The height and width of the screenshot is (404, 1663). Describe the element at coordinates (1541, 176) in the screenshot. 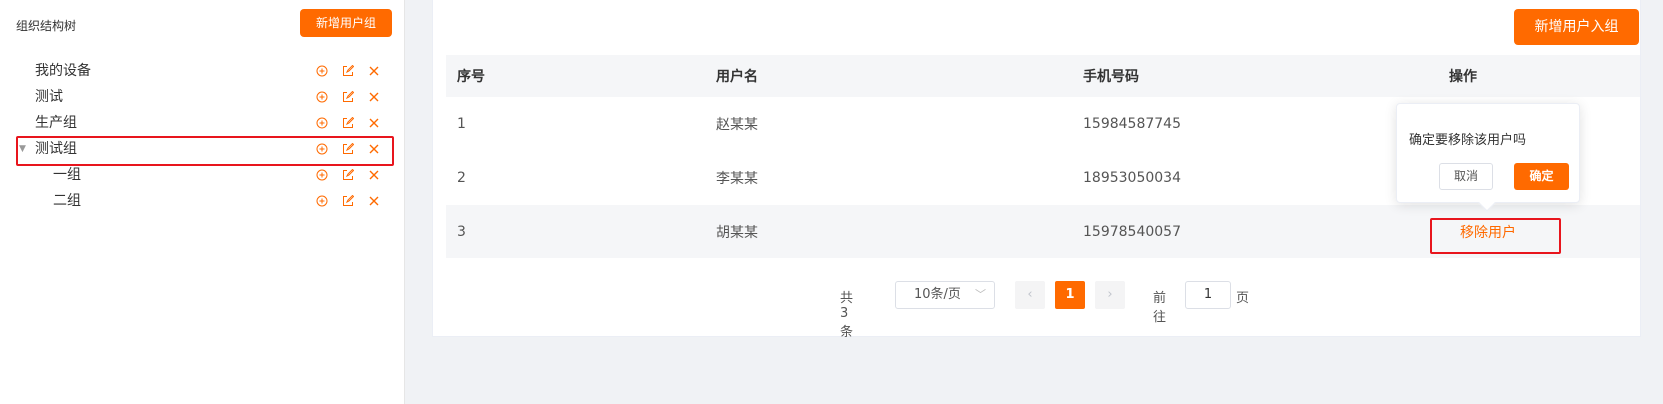

I see `confirm-button: 确定` at that location.